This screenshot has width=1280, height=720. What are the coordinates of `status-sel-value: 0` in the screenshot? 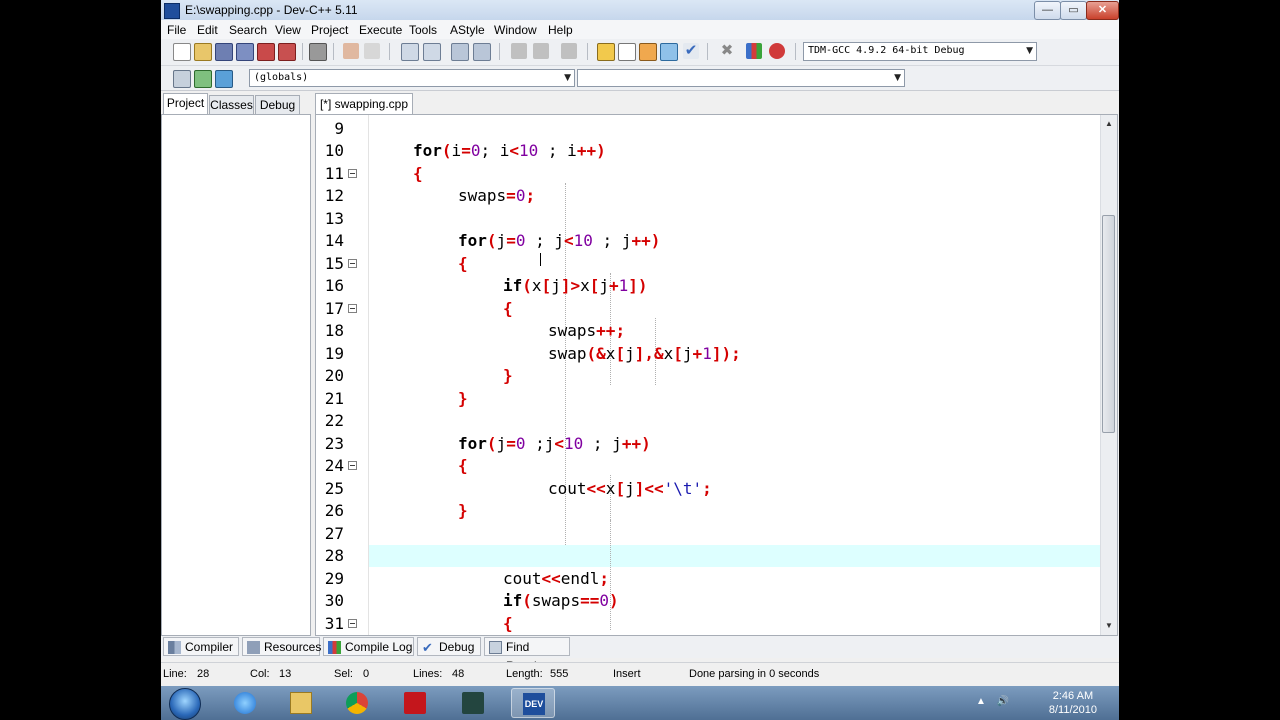 It's located at (366, 674).